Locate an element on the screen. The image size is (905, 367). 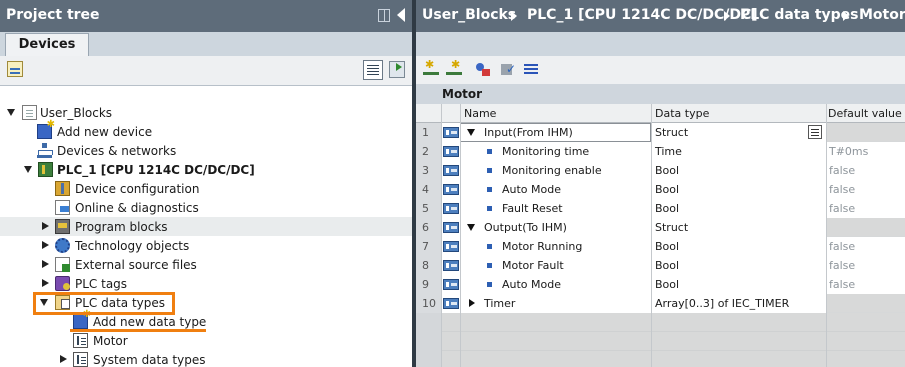
table-row: 9 Auto Mode Bool false is located at coordinates (660, 284).